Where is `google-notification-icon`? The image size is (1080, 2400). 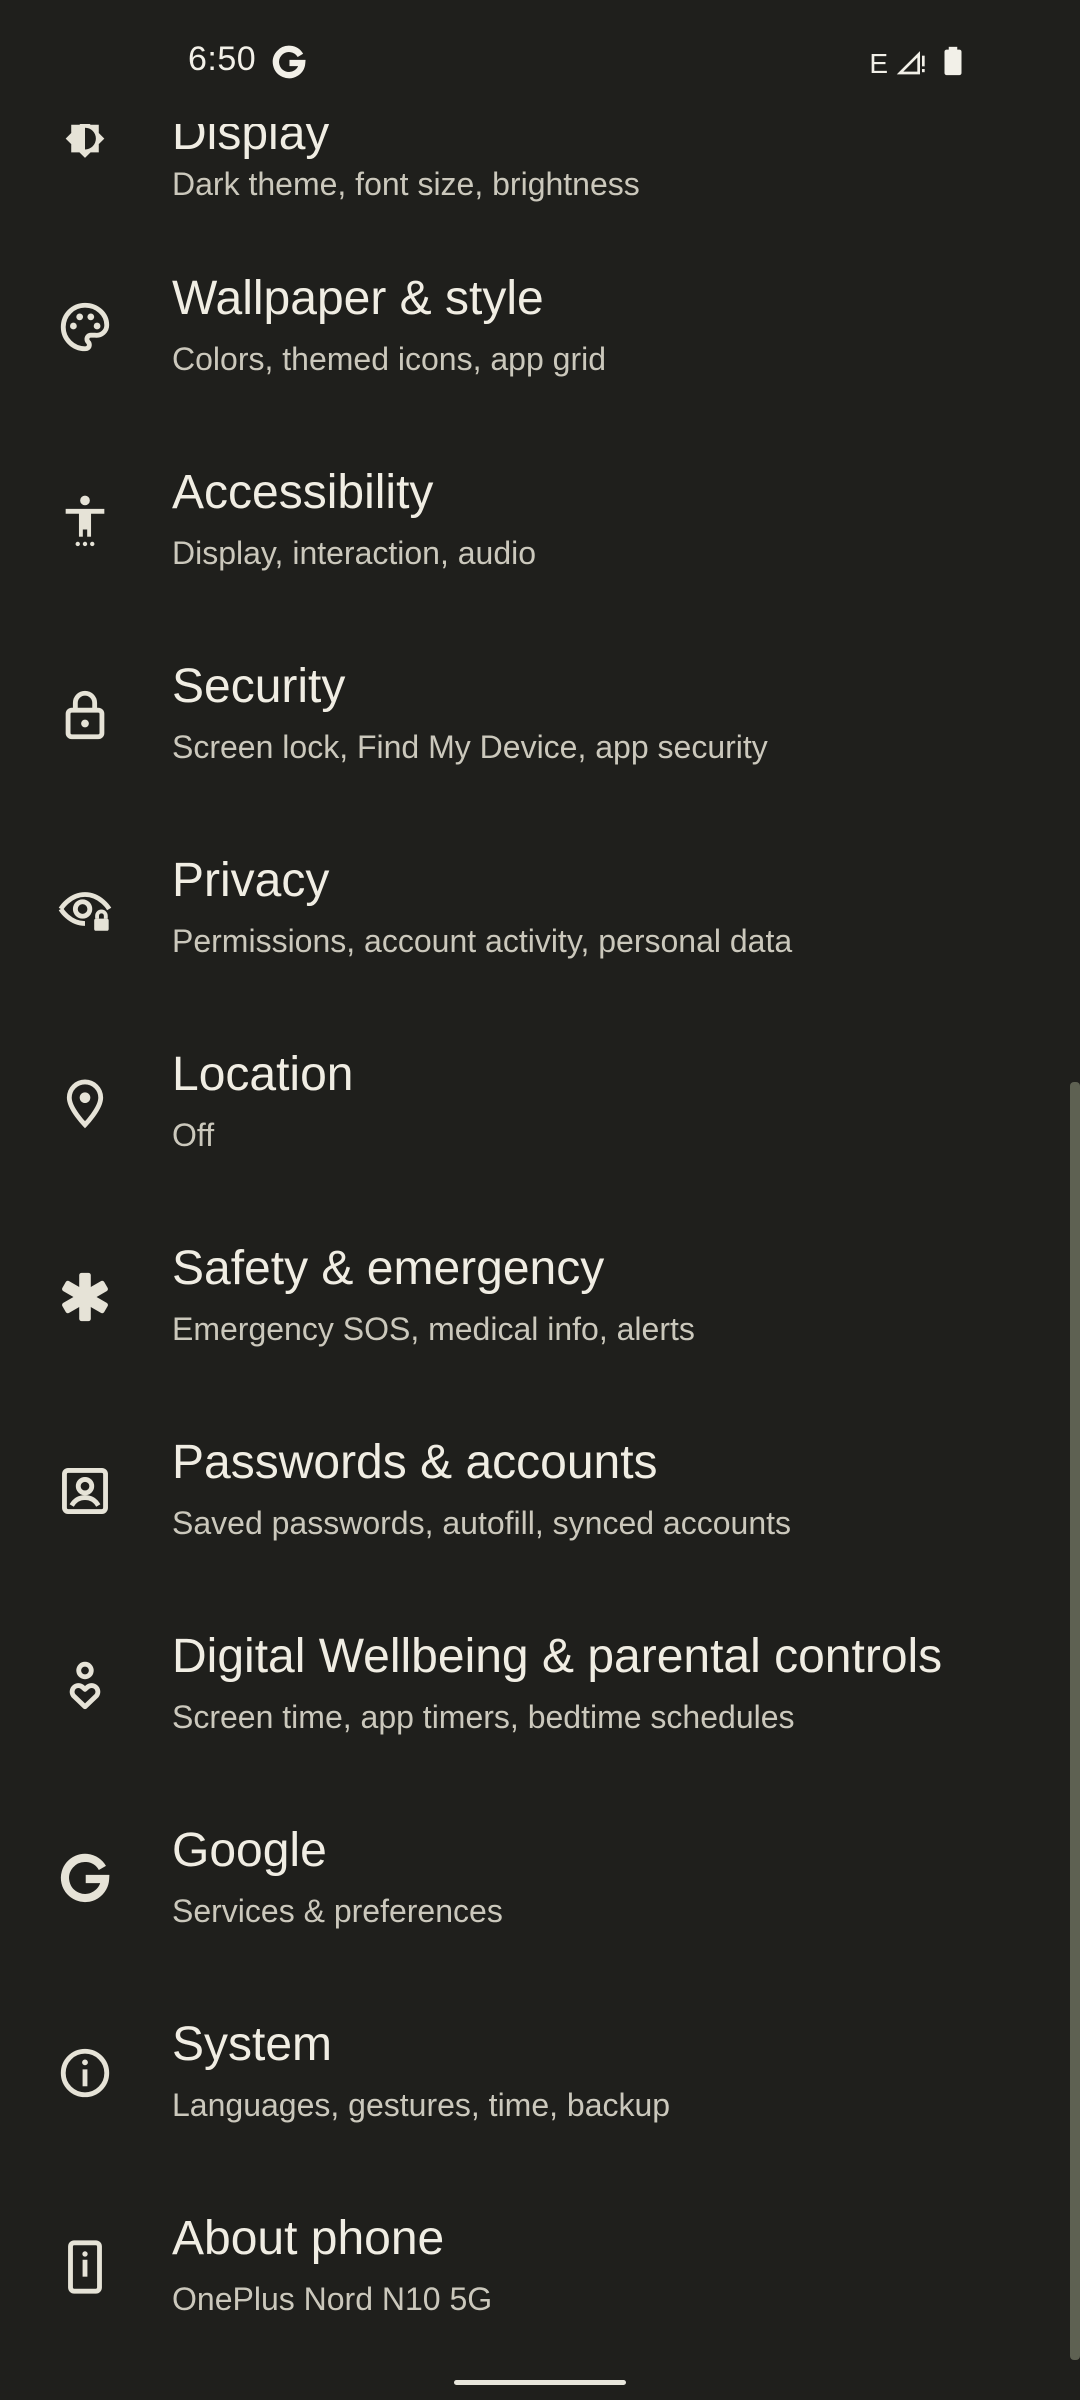
google-notification-icon is located at coordinates (289, 63).